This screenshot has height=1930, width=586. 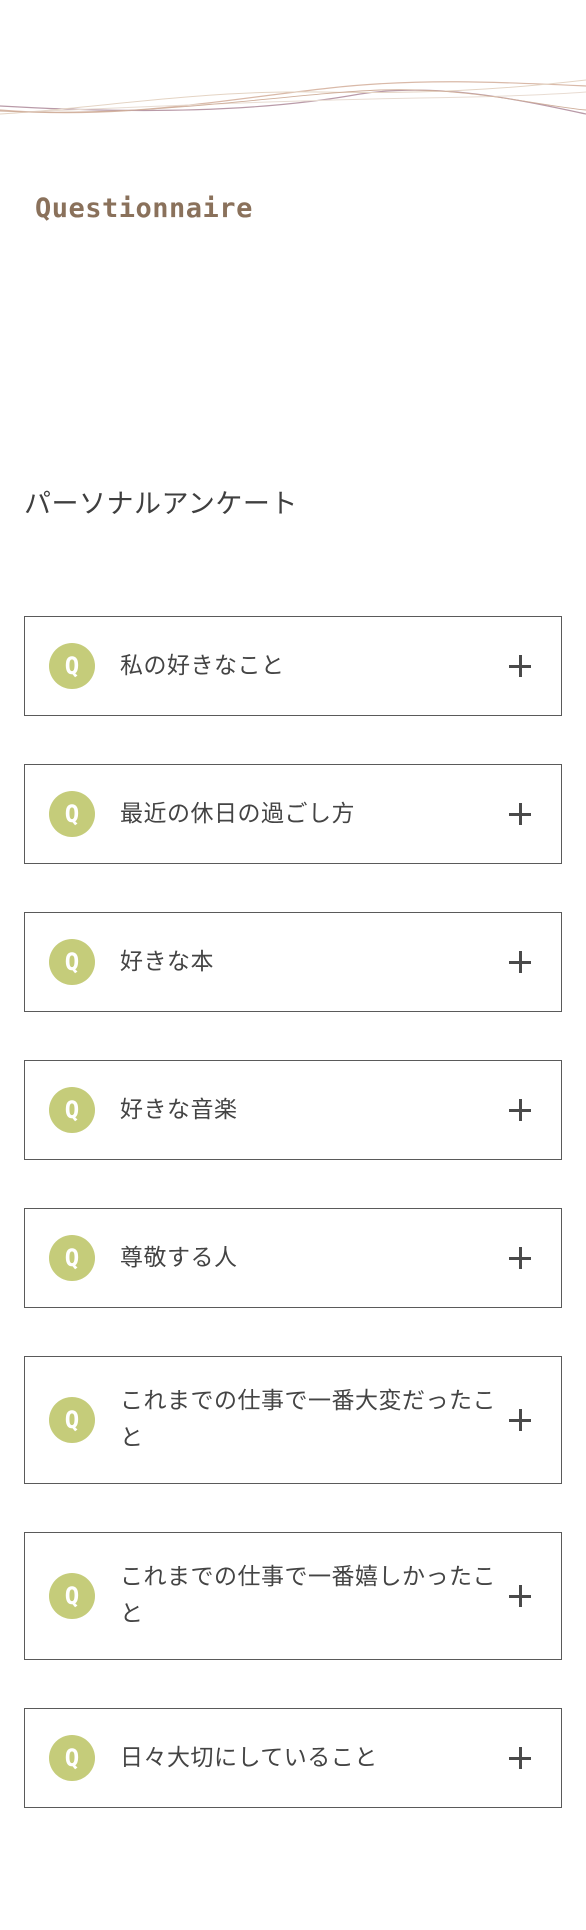 I want to click on decorative-wave-lines, so click(x=293, y=97).